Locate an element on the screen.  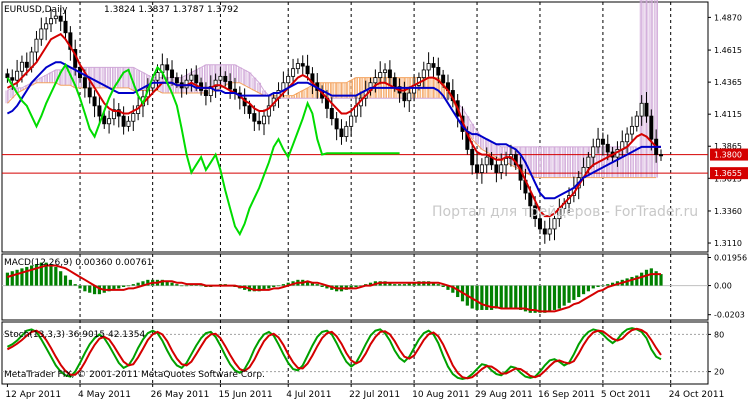
stochastic-tick-label: 20 is located at coordinates (719, 372).